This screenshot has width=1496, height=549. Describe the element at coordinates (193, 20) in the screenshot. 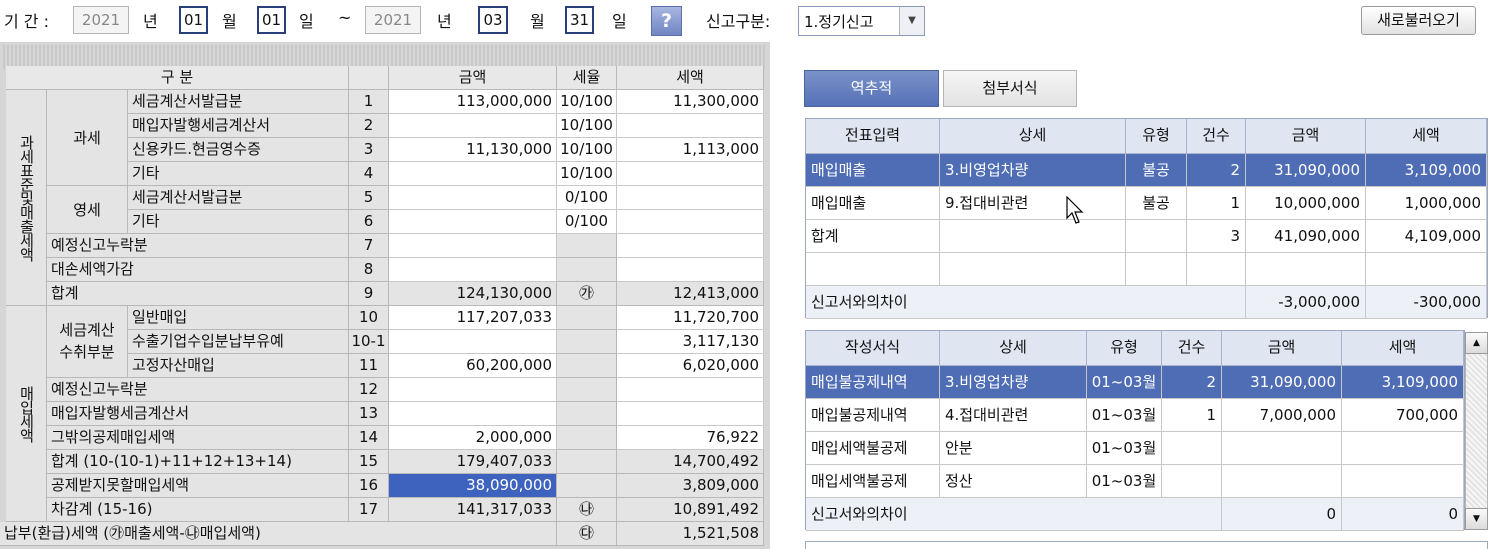

I see `from-month-field: 01` at that location.